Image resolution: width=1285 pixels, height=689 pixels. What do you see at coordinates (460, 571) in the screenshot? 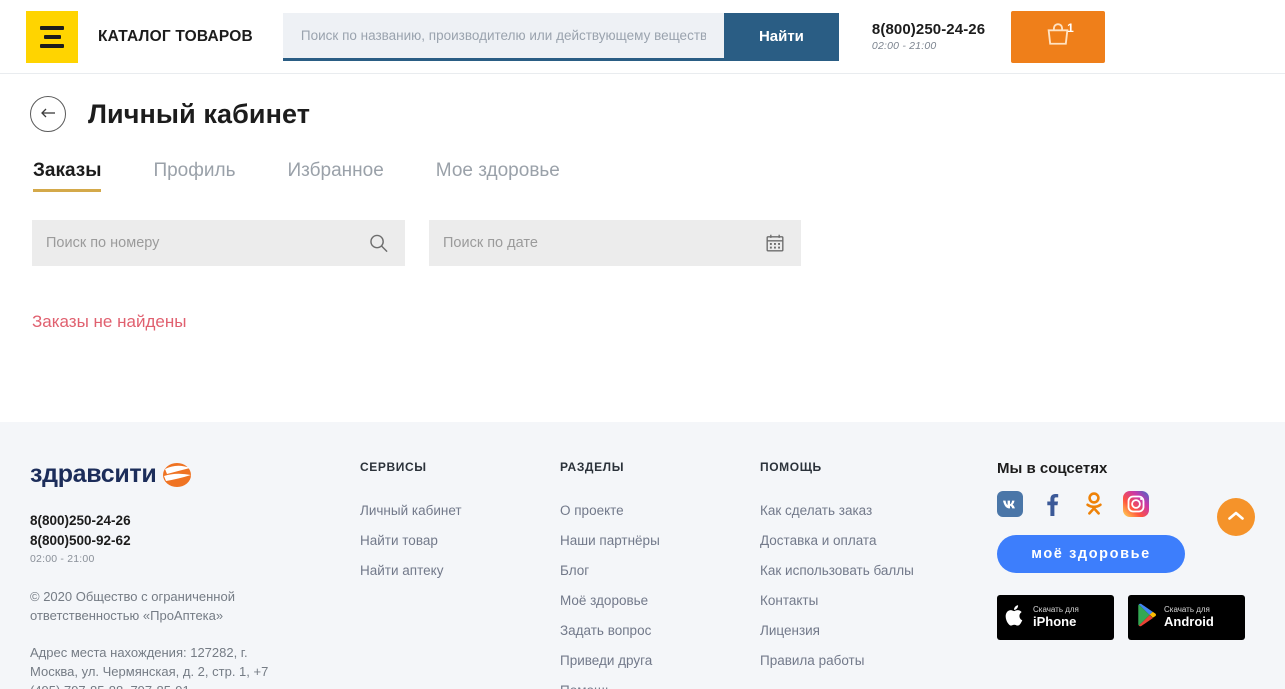
I see `footer-link-find-pharmacy: Найти аптеку` at bounding box center [460, 571].